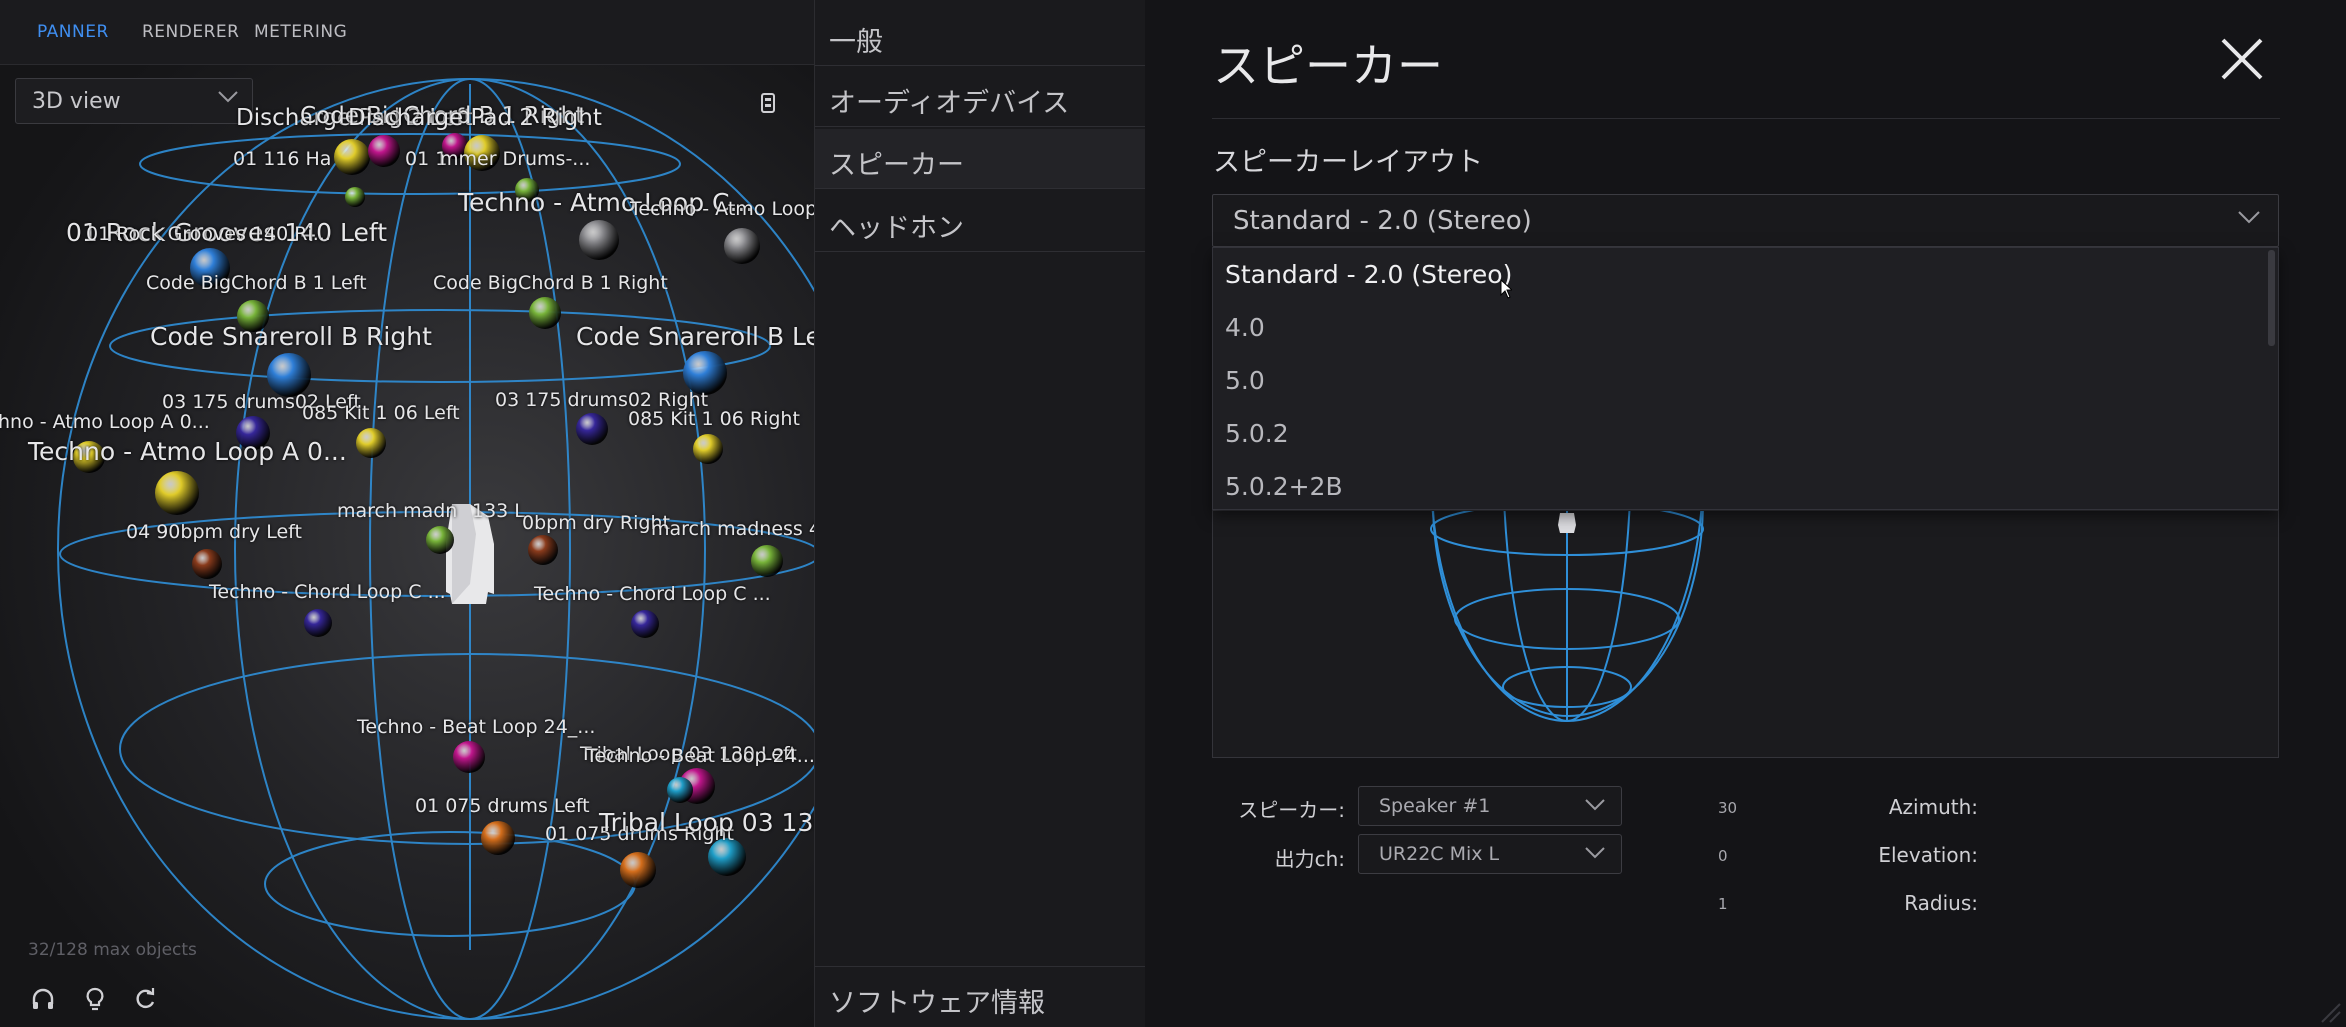 This screenshot has height=1027, width=2346. Describe the element at coordinates (407, 32) in the screenshot. I see `panner-tabs: PANNER RENDERER METERING` at that location.